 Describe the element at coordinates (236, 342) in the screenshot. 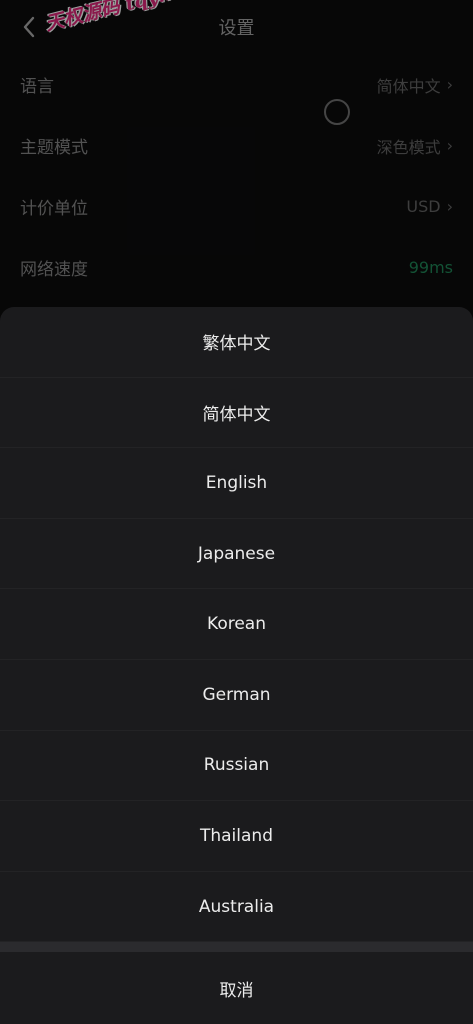

I see `language-option-traditional-chinese: 繁体中文` at that location.